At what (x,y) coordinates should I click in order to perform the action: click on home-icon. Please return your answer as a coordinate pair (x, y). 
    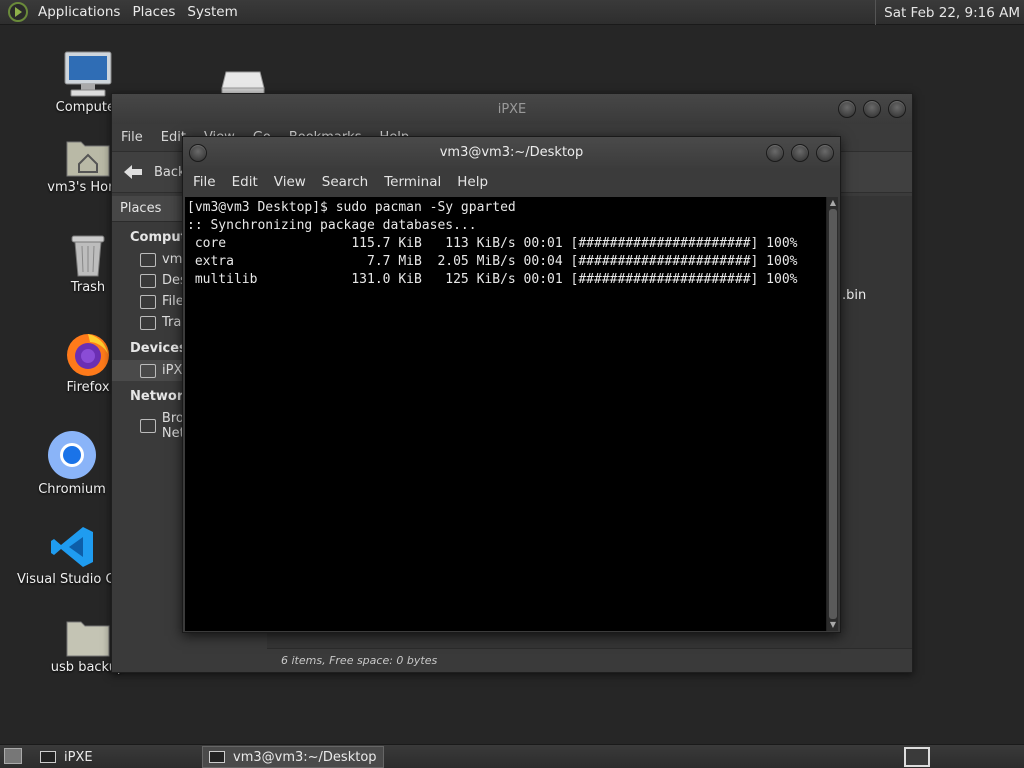
    Looking at the image, I should click on (148, 259).